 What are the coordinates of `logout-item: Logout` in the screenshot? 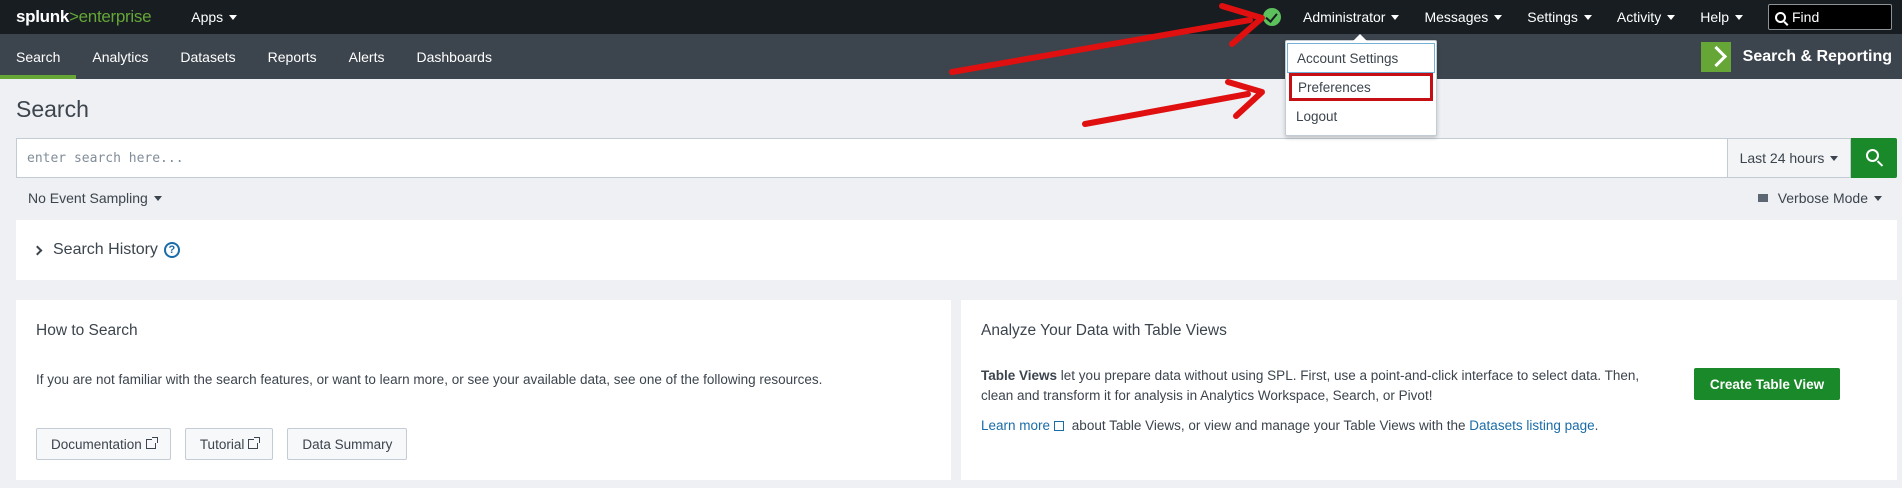 It's located at (1361, 116).